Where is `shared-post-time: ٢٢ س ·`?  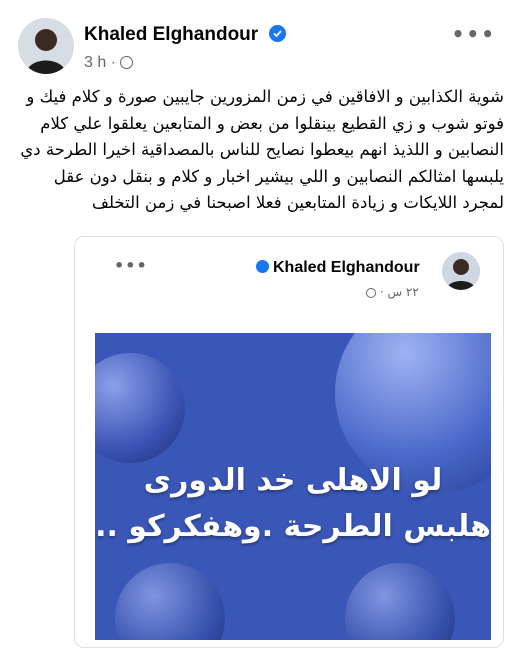 shared-post-time: ٢٢ س · is located at coordinates (399, 292).